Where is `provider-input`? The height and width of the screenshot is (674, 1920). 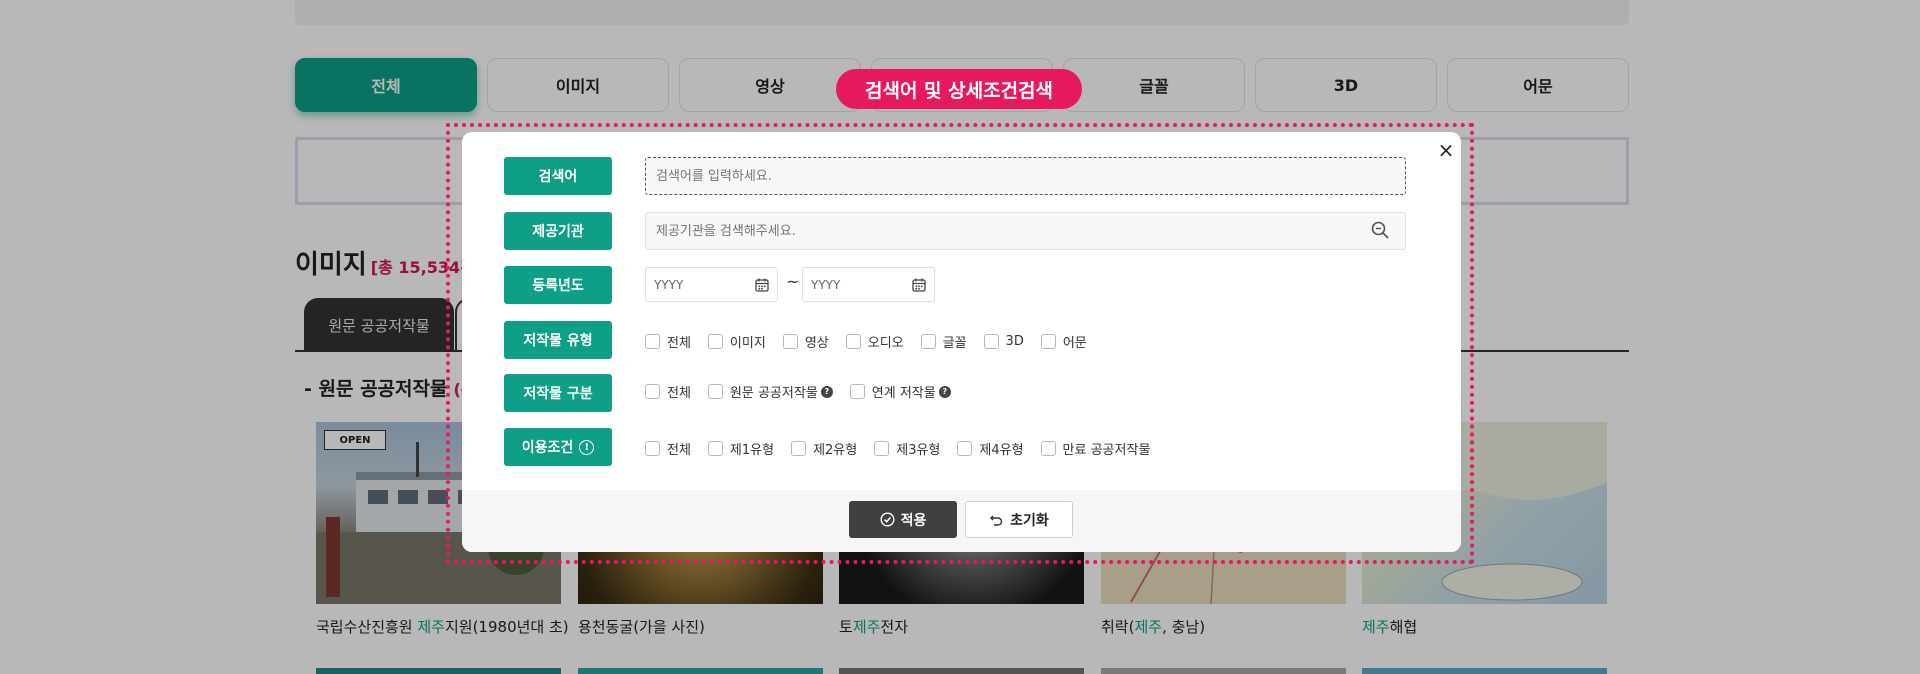
provider-input is located at coordinates (1025, 231).